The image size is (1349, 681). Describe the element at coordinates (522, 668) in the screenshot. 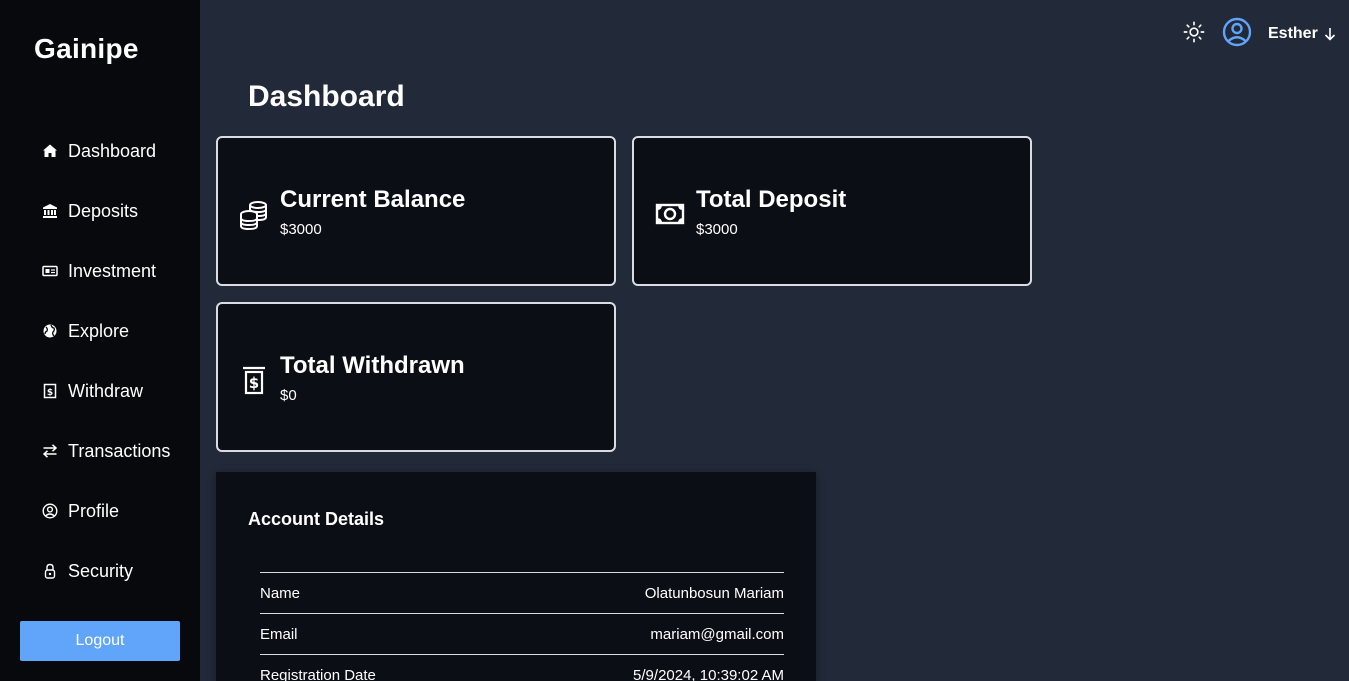

I see `table-row: Registration Date 5/9/2024, 10:39:02 AM` at that location.